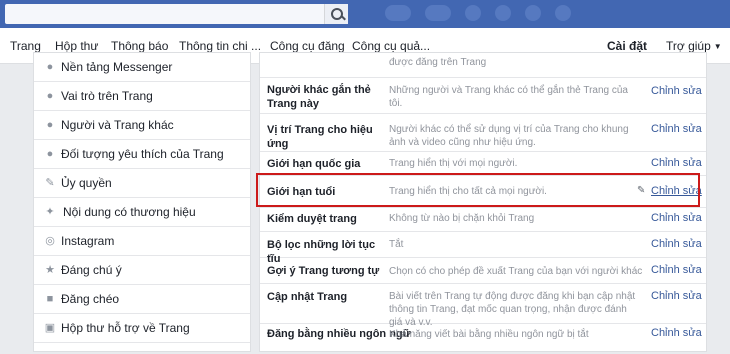  I want to click on sidebar-item-label: Nội dung có thương hiệu, so click(129, 212).